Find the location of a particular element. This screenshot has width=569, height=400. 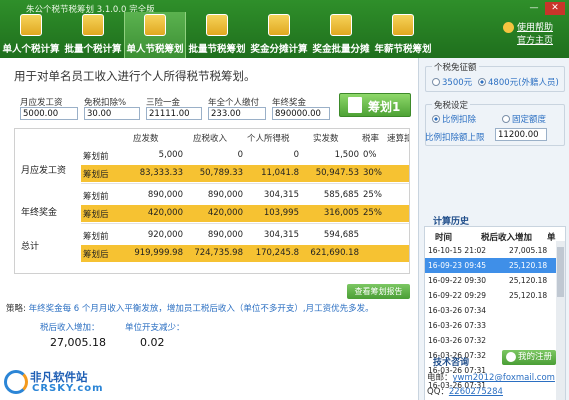

tool-batch-tax-calc: 批量个税计算 is located at coordinates (93, 35).